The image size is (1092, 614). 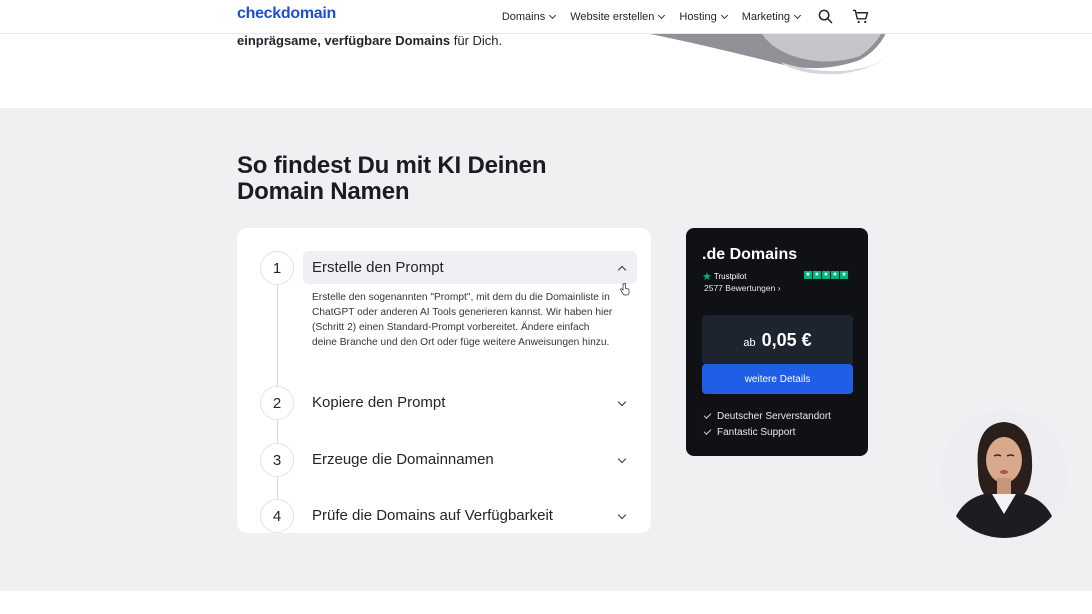 What do you see at coordinates (378, 267) in the screenshot?
I see `step-title: Erstelle den Prompt` at bounding box center [378, 267].